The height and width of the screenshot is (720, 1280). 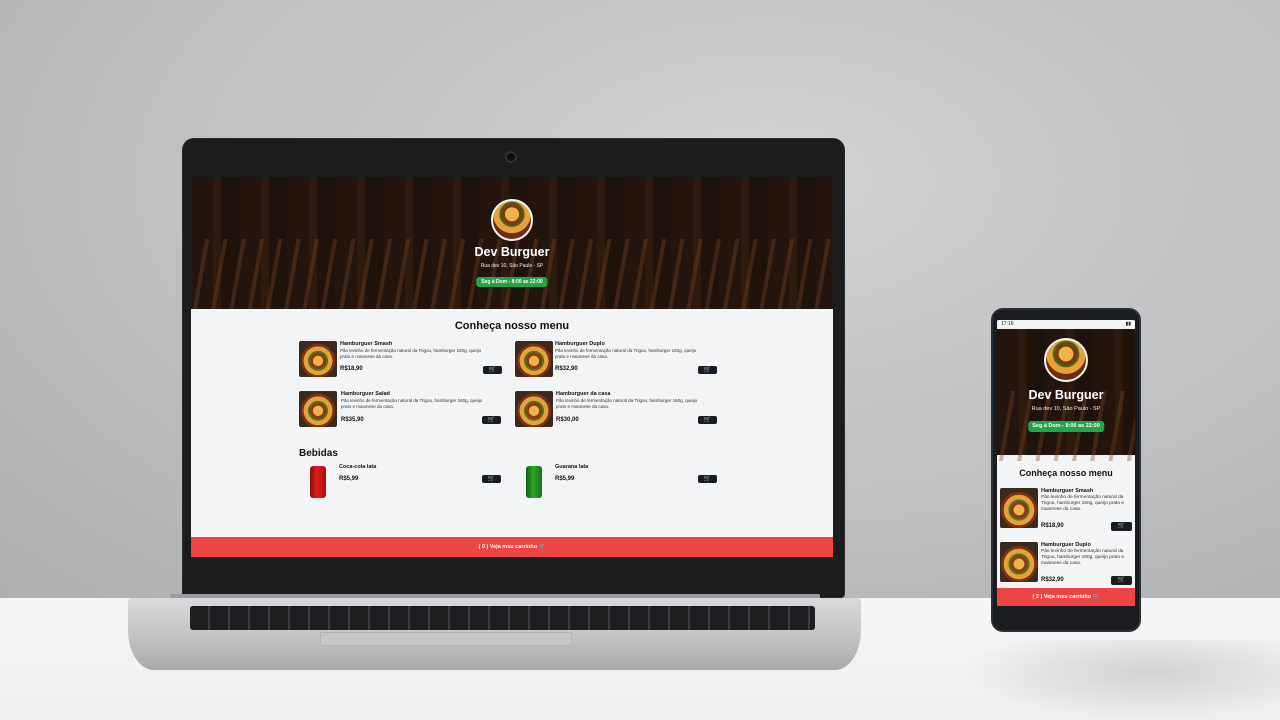 I want to click on cart-bar-label: ( 2 ) Veja meu carrinho, so click(x=1062, y=597).